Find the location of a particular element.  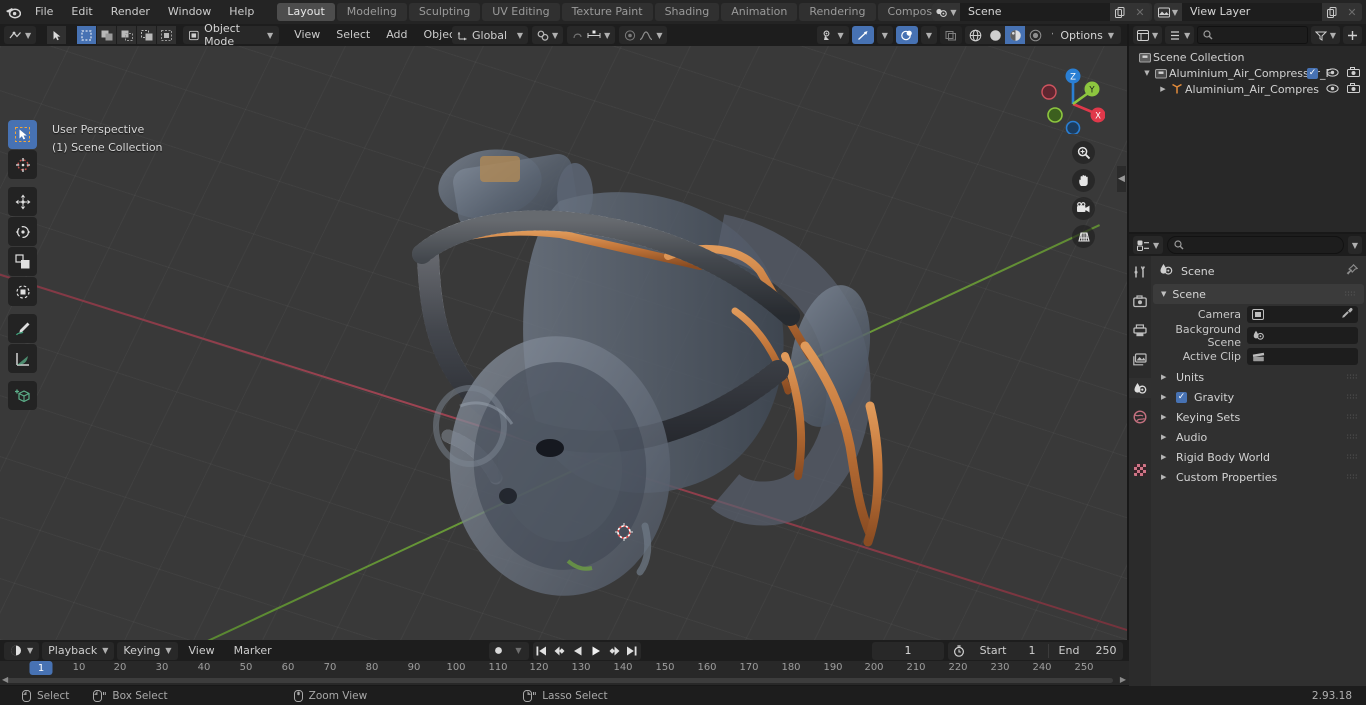

tab-shading: Shading is located at coordinates (687, 12).